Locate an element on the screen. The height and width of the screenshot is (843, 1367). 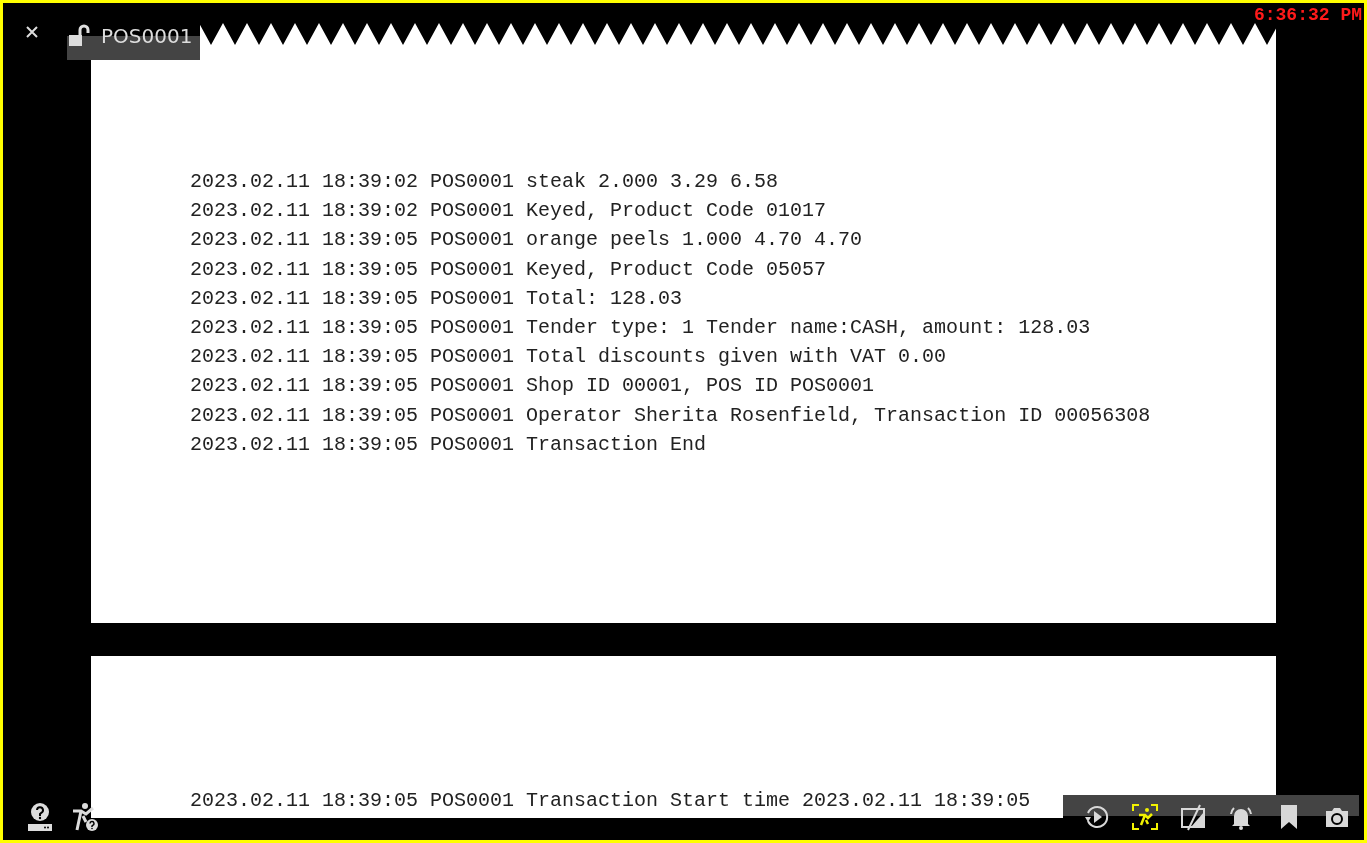
replay-button is located at coordinates (1097, 817).